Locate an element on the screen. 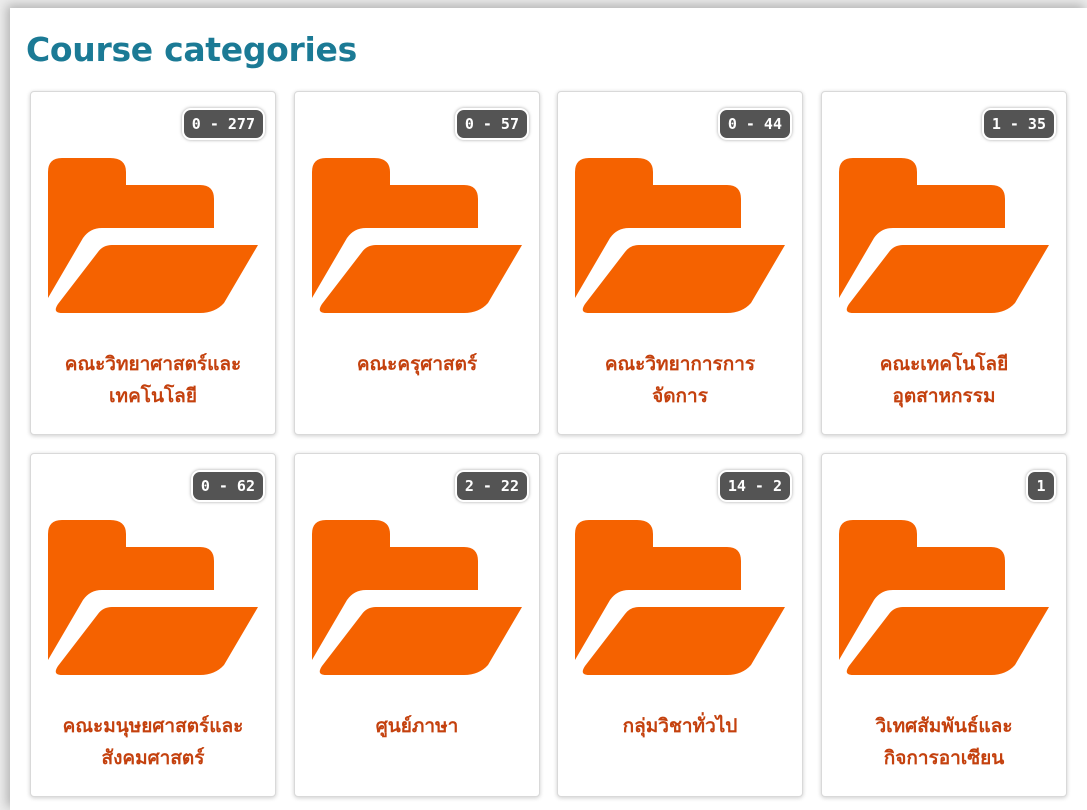 The width and height of the screenshot is (1087, 810). category-card-international-relations-asean: 1 วิเทศสัมพันธ์และ กิจการอาเซียน is located at coordinates (944, 625).